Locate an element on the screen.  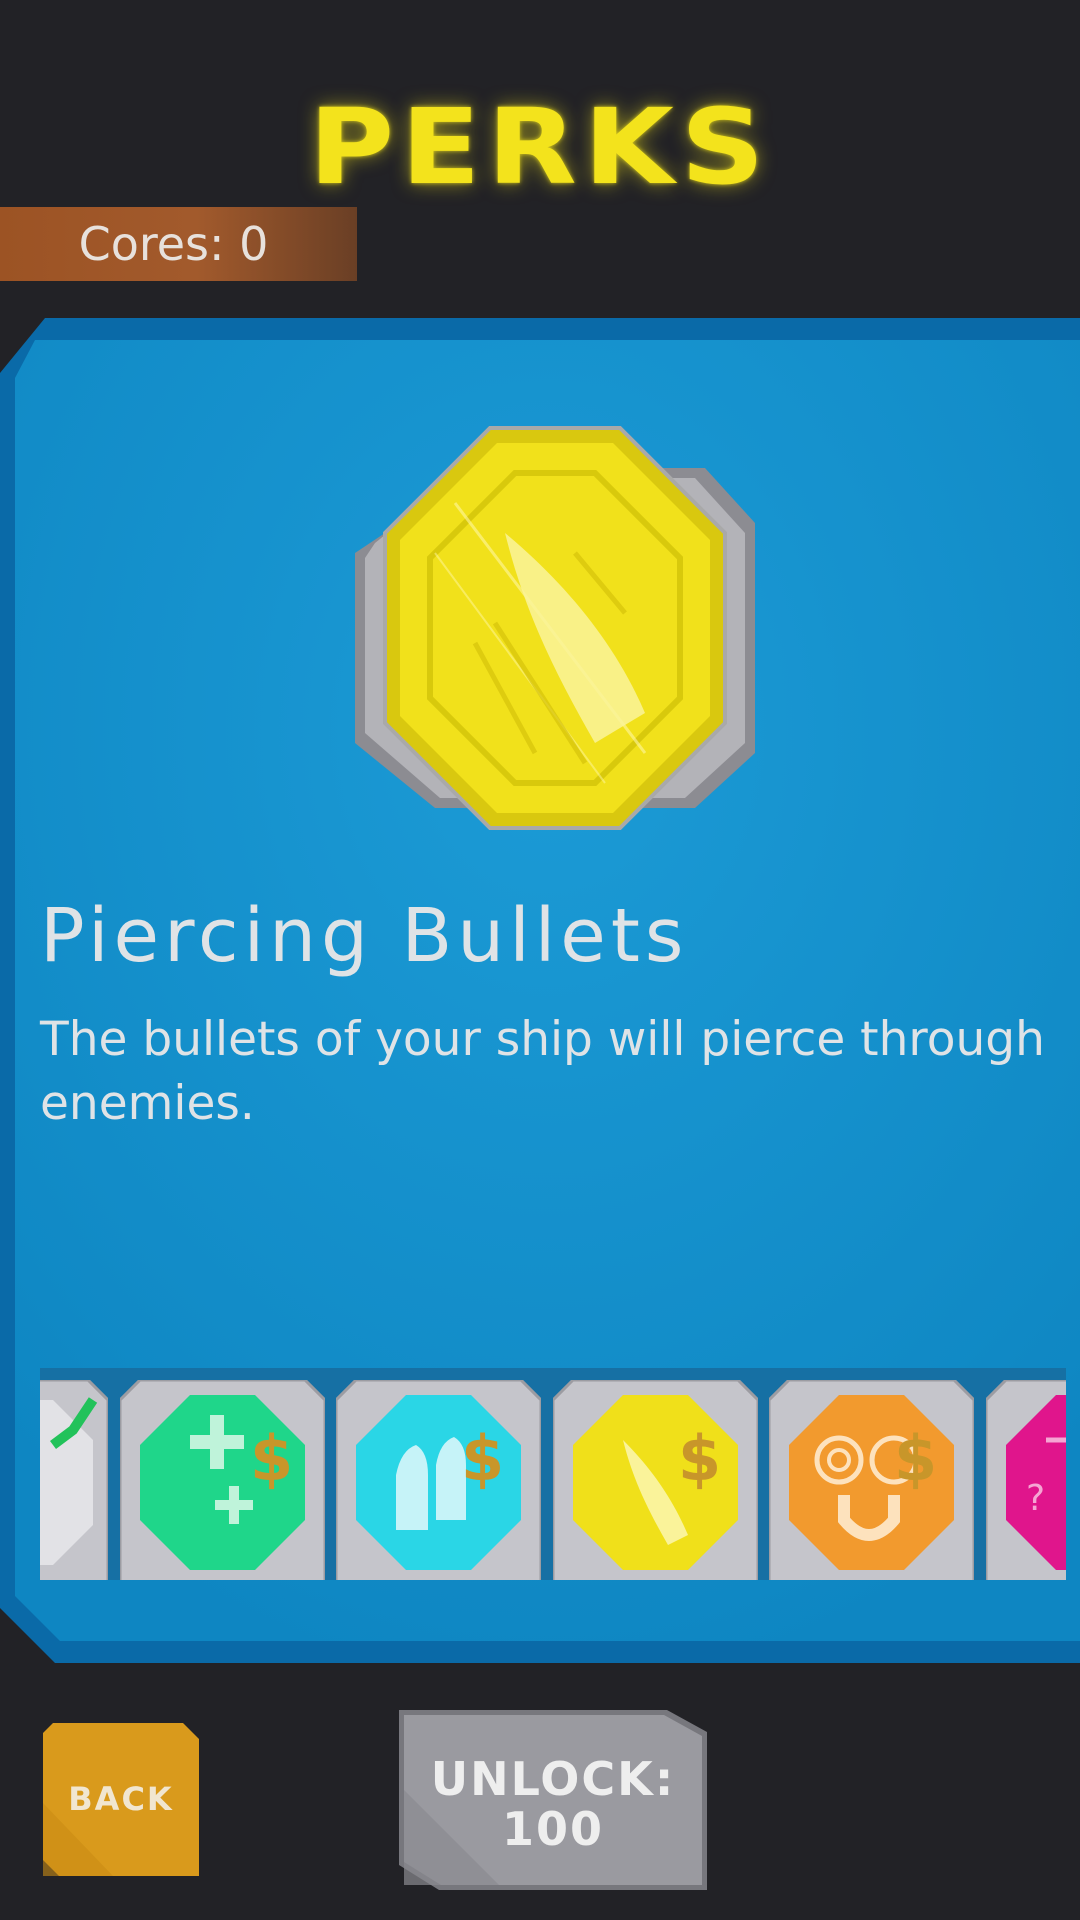
piercing-bullet-icon is located at coordinates (555, 628).